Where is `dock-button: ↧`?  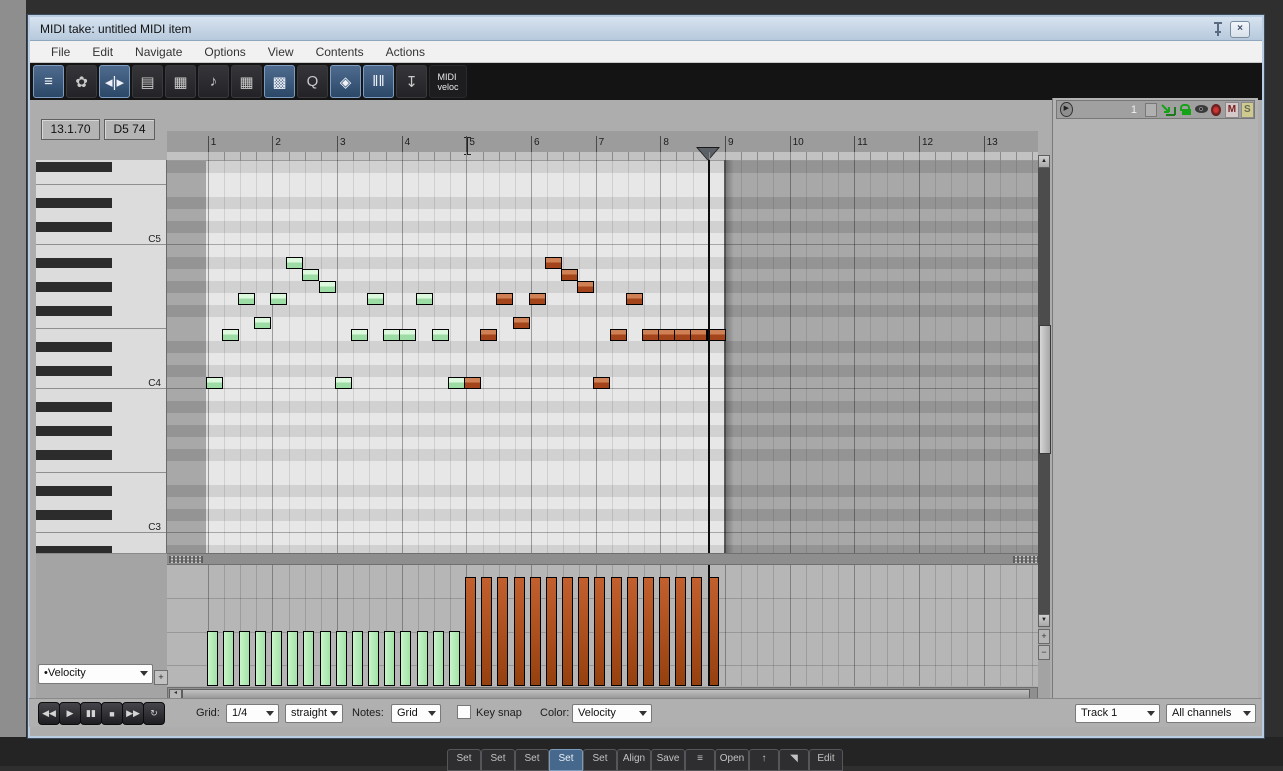 dock-button: ↧ is located at coordinates (411, 81).